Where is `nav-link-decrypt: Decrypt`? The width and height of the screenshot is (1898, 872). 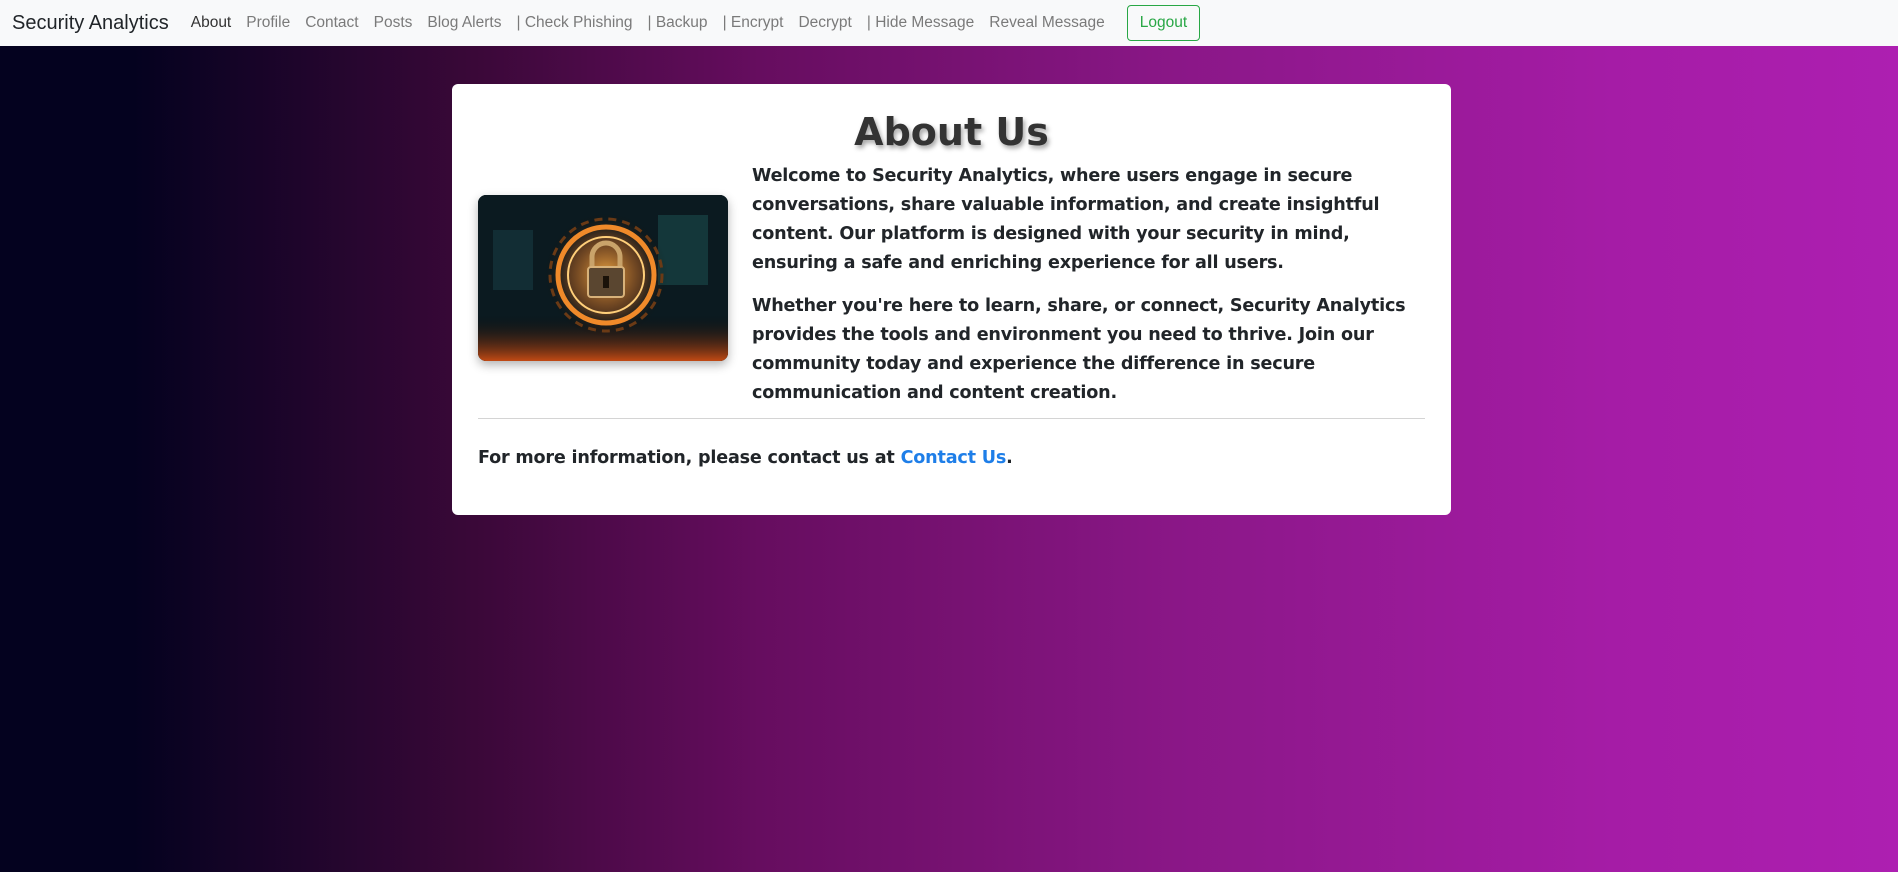
nav-link-decrypt: Decrypt is located at coordinates (824, 23).